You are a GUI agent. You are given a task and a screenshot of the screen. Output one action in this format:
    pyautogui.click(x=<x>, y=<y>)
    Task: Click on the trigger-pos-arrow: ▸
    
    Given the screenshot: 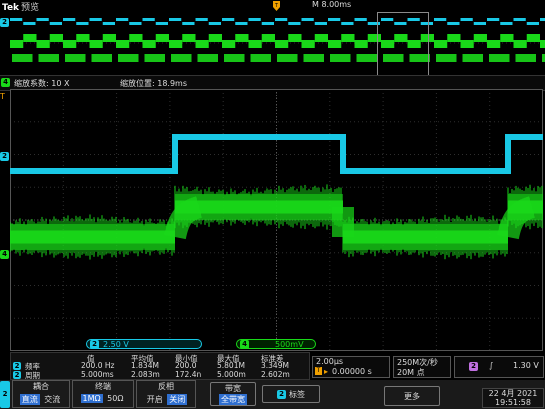 What is the action you would take?
    pyautogui.click(x=326, y=371)
    